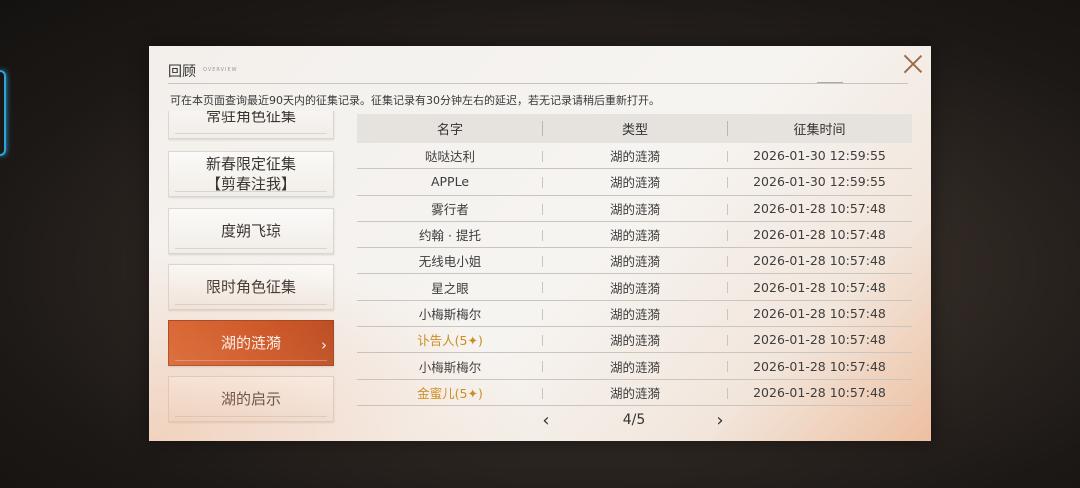  Describe the element at coordinates (450, 393) in the screenshot. I see `row-name: 金蜜儿(5✦)` at that location.